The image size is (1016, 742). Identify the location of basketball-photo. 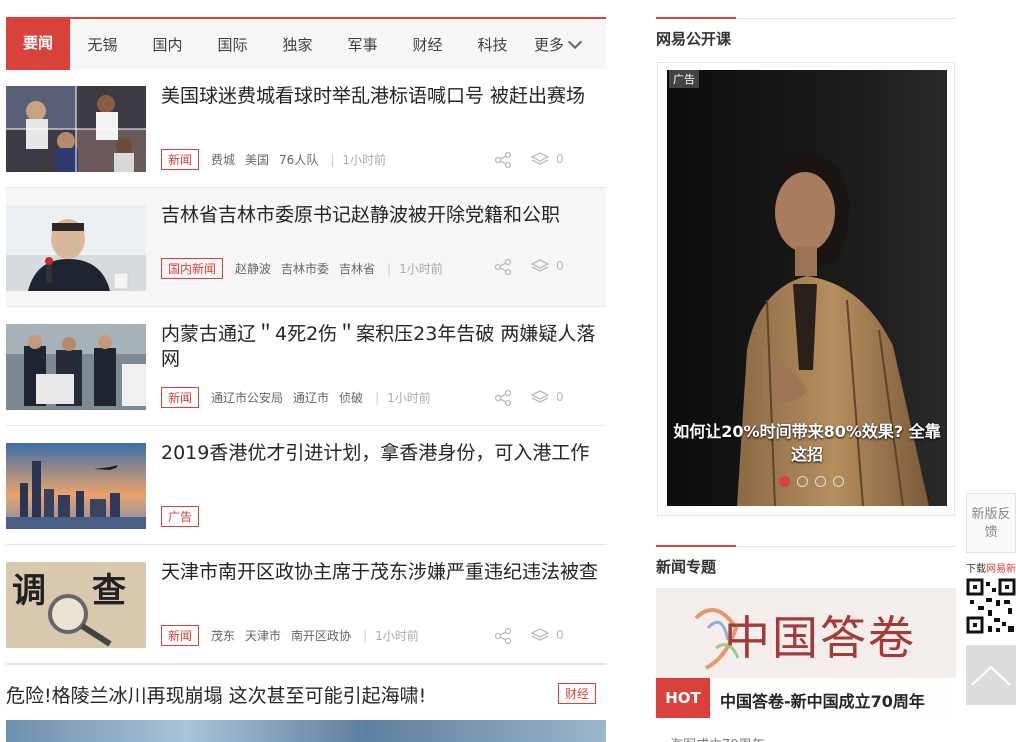
(76, 129).